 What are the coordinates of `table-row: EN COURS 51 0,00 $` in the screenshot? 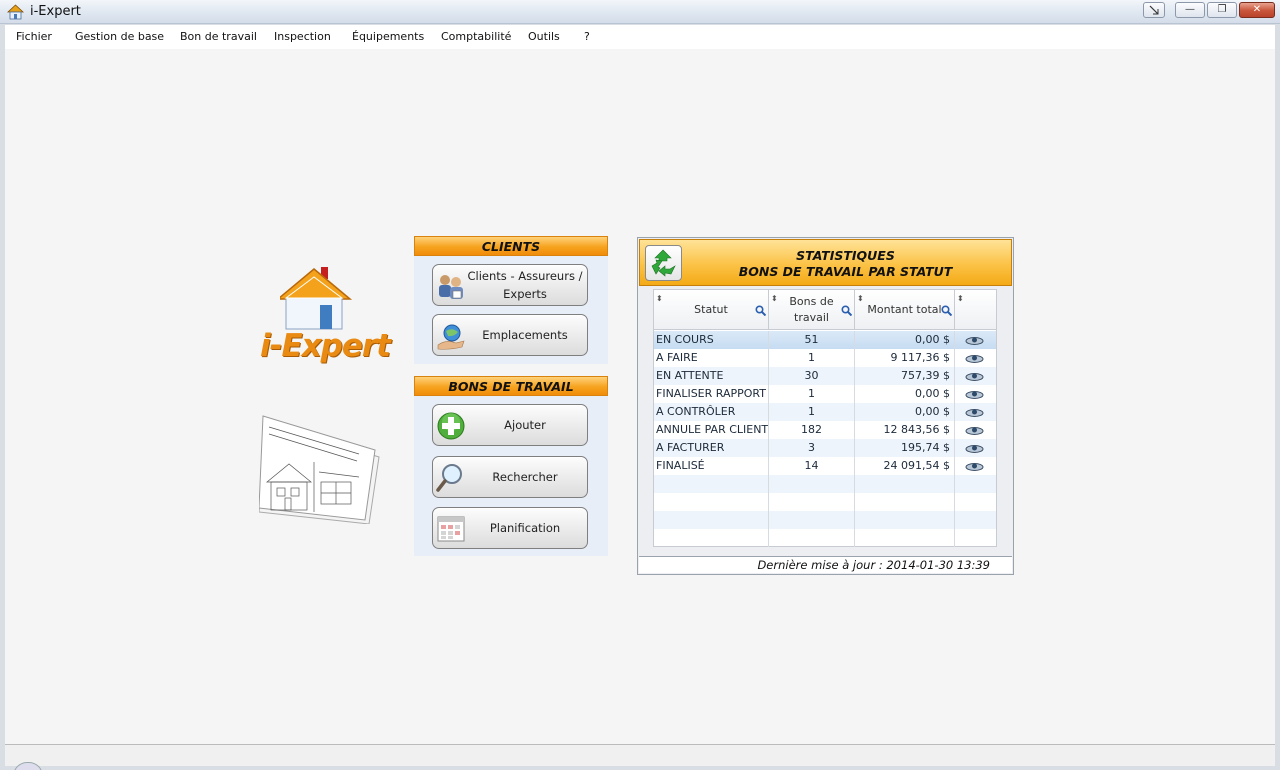 It's located at (825, 340).